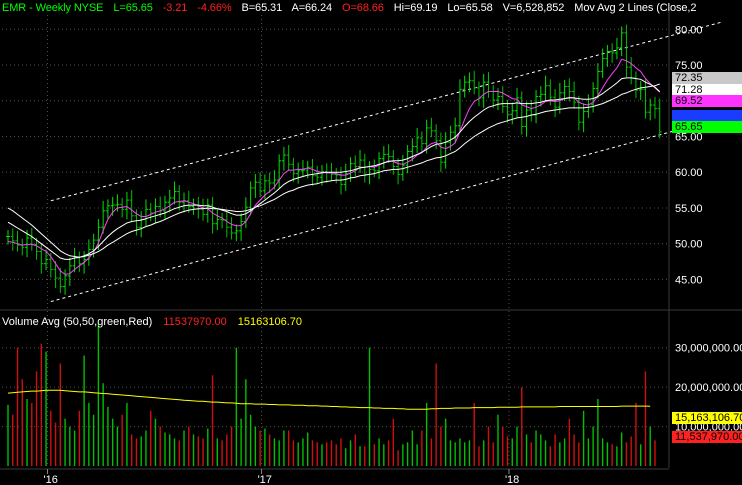 This screenshot has height=485, width=742. What do you see at coordinates (708, 349) in the screenshot?
I see `volume-tick-label: 30,000,000.00` at bounding box center [708, 349].